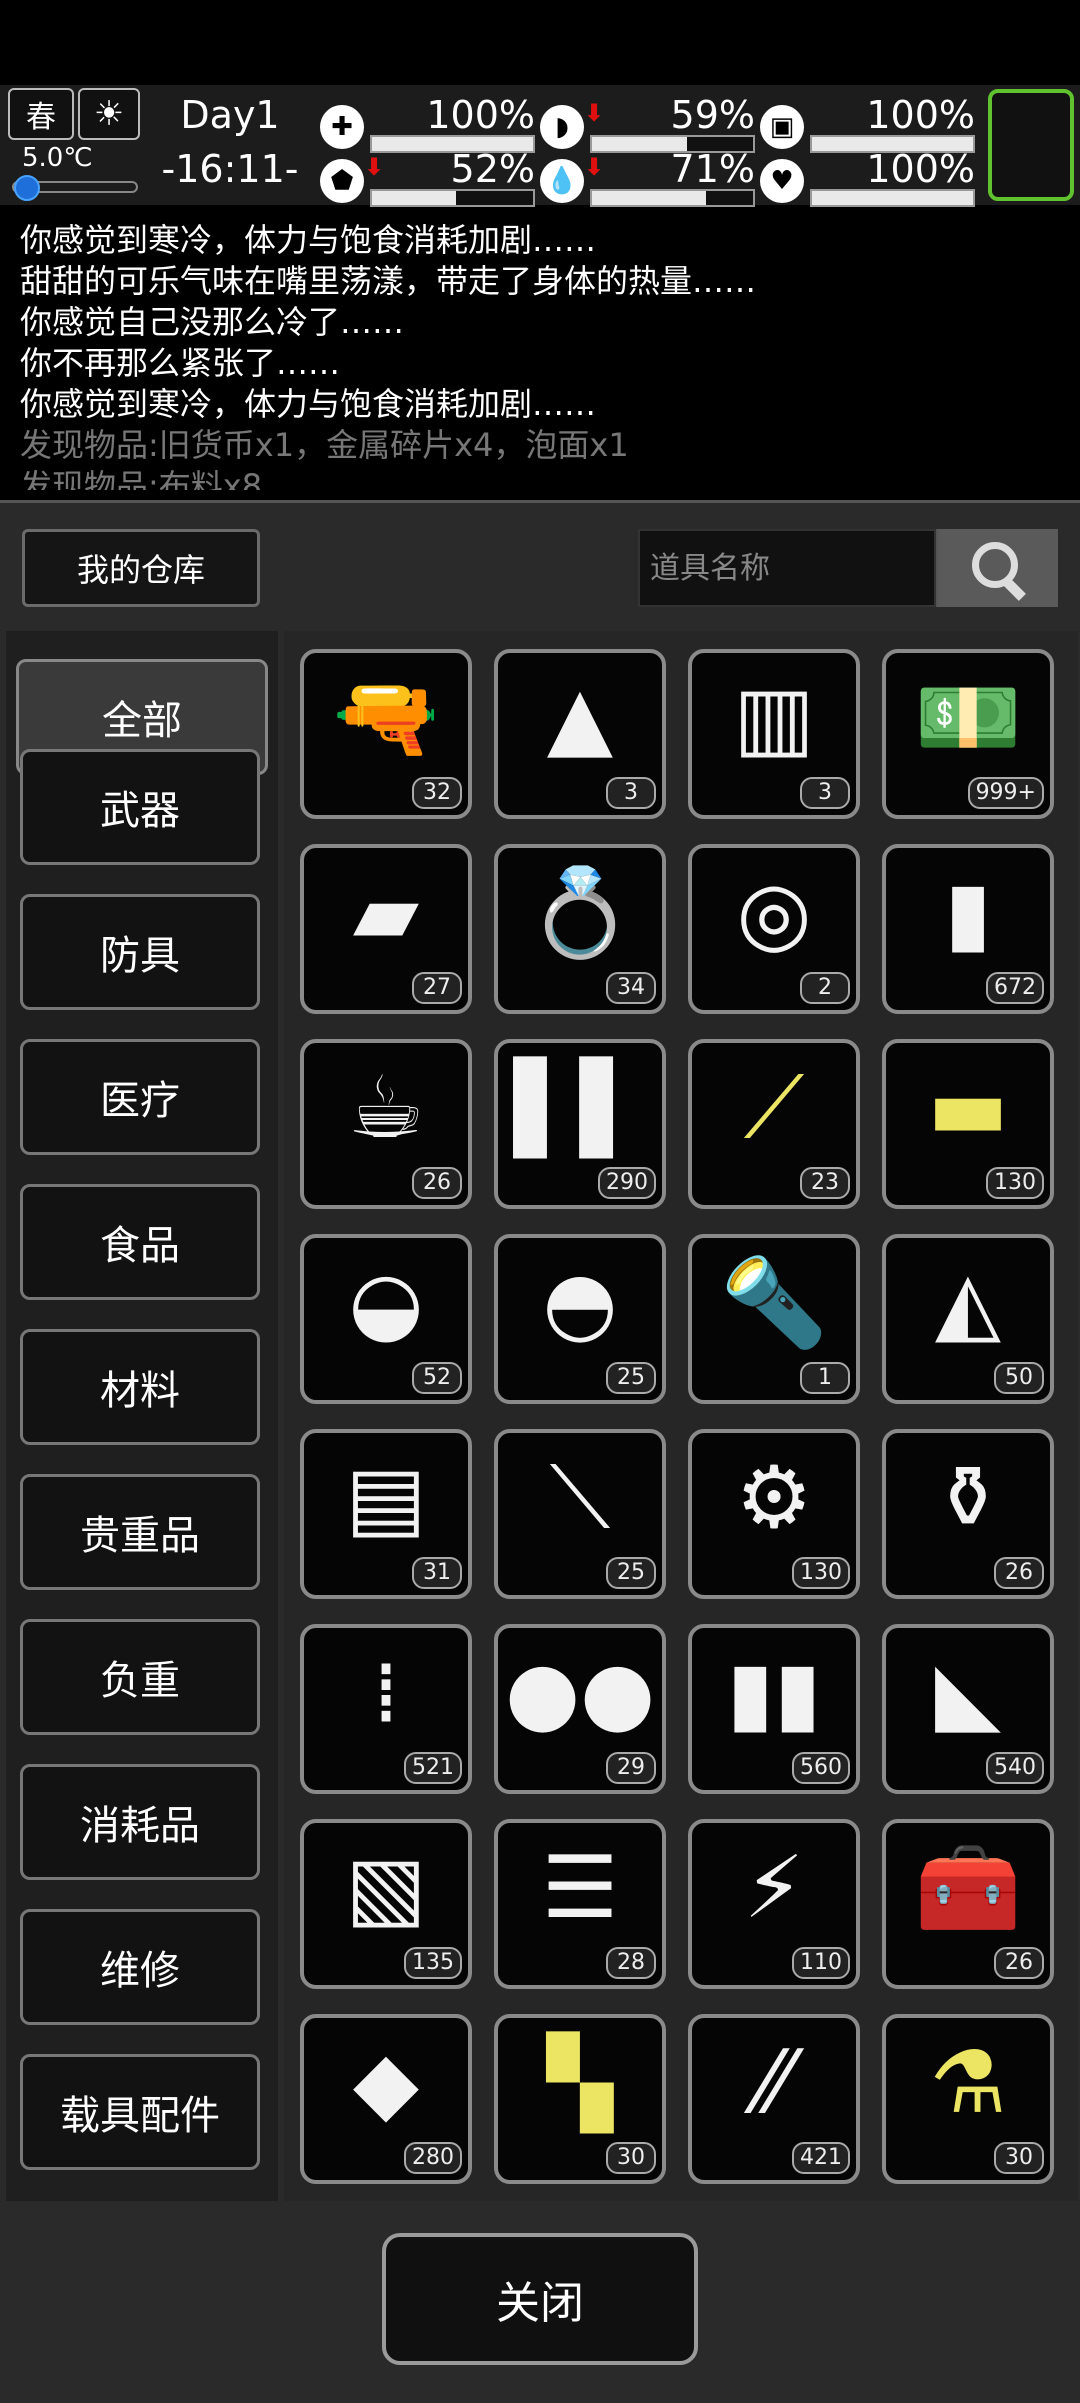 Image resolution: width=1080 pixels, height=2403 pixels. I want to click on item-slot-towel: ▥ 3, so click(774, 734).